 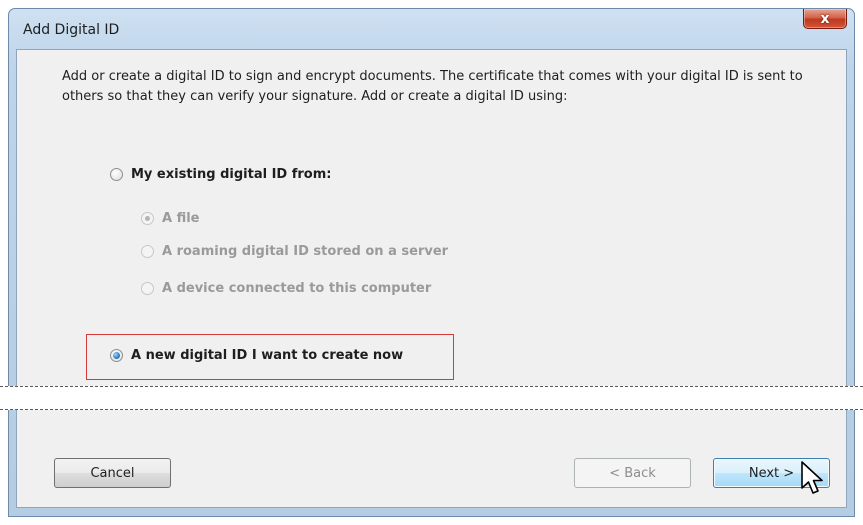 I want to click on option-new-id-label: A new digital ID I want to create now, so click(x=267, y=355).